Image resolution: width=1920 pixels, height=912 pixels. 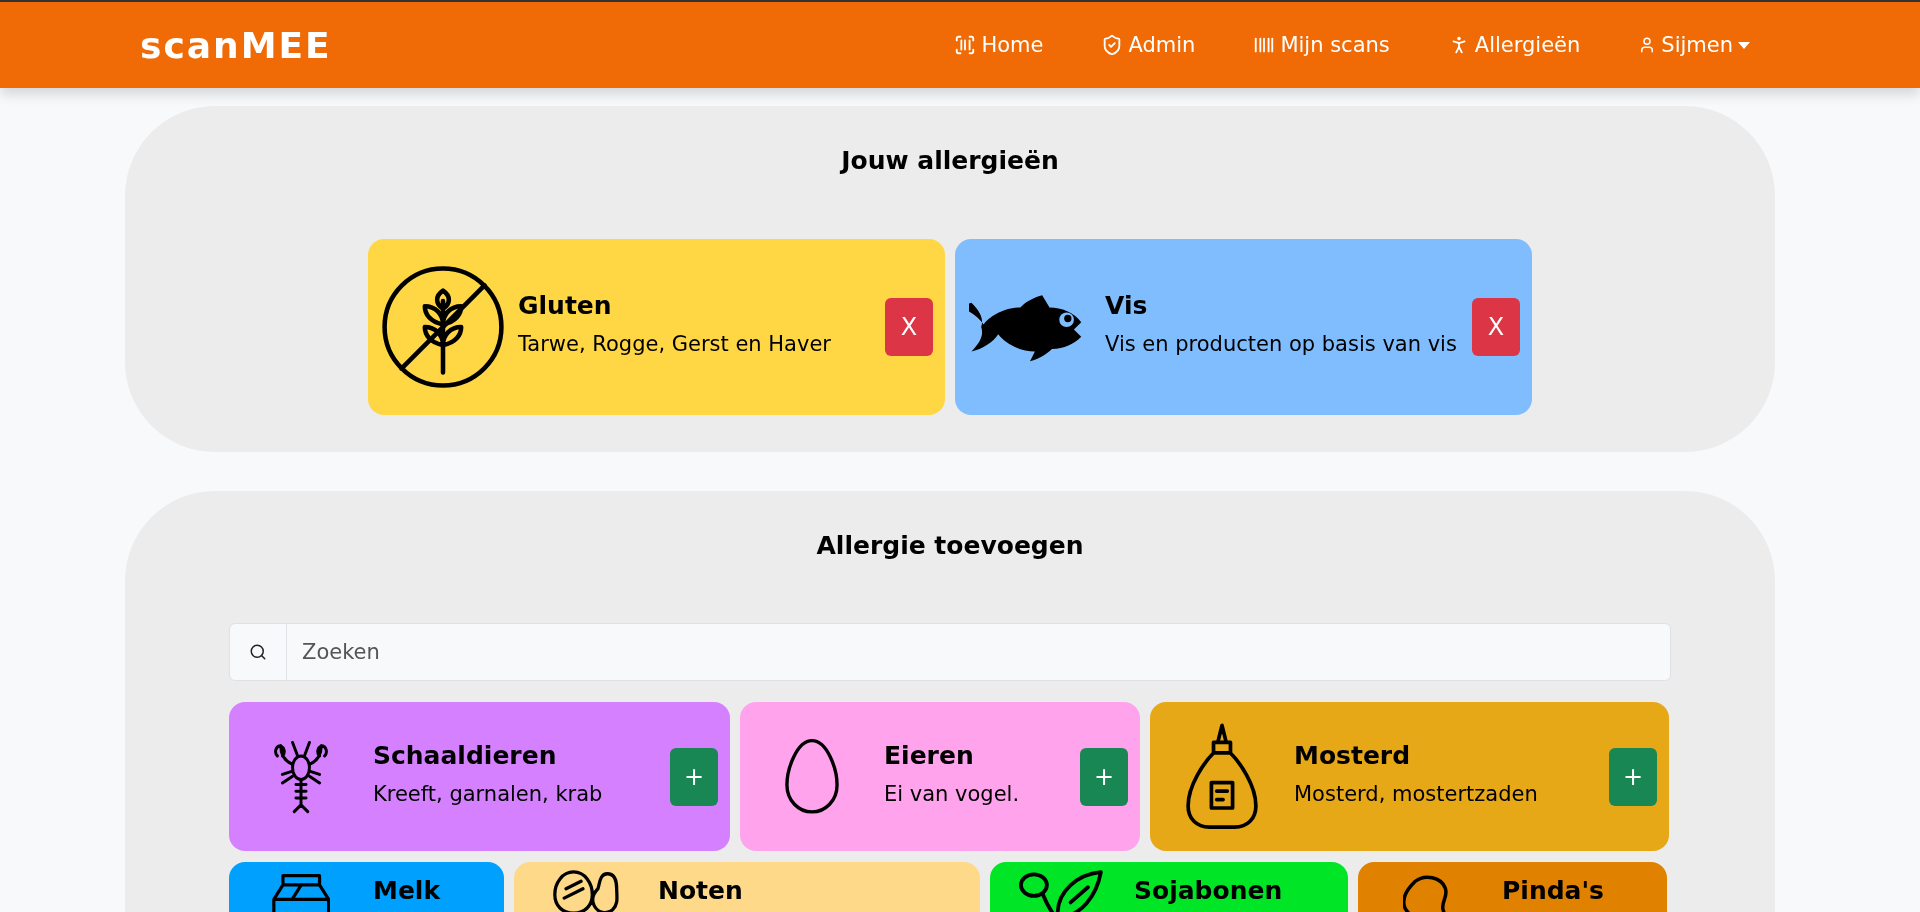 I want to click on allergy-description: Vis en producten op basis van vis, so click(x=1281, y=345).